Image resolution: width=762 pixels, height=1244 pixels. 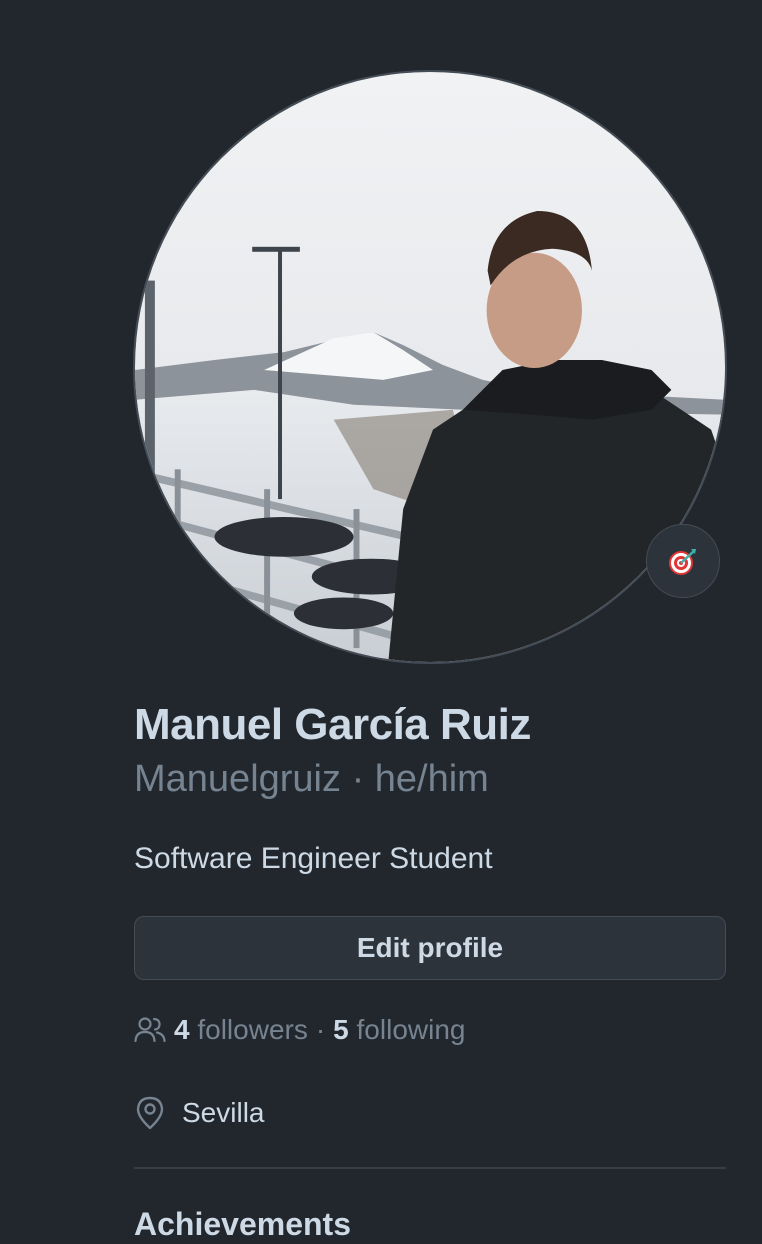 I want to click on achievements-heading: Achievements, so click(x=242, y=1224).